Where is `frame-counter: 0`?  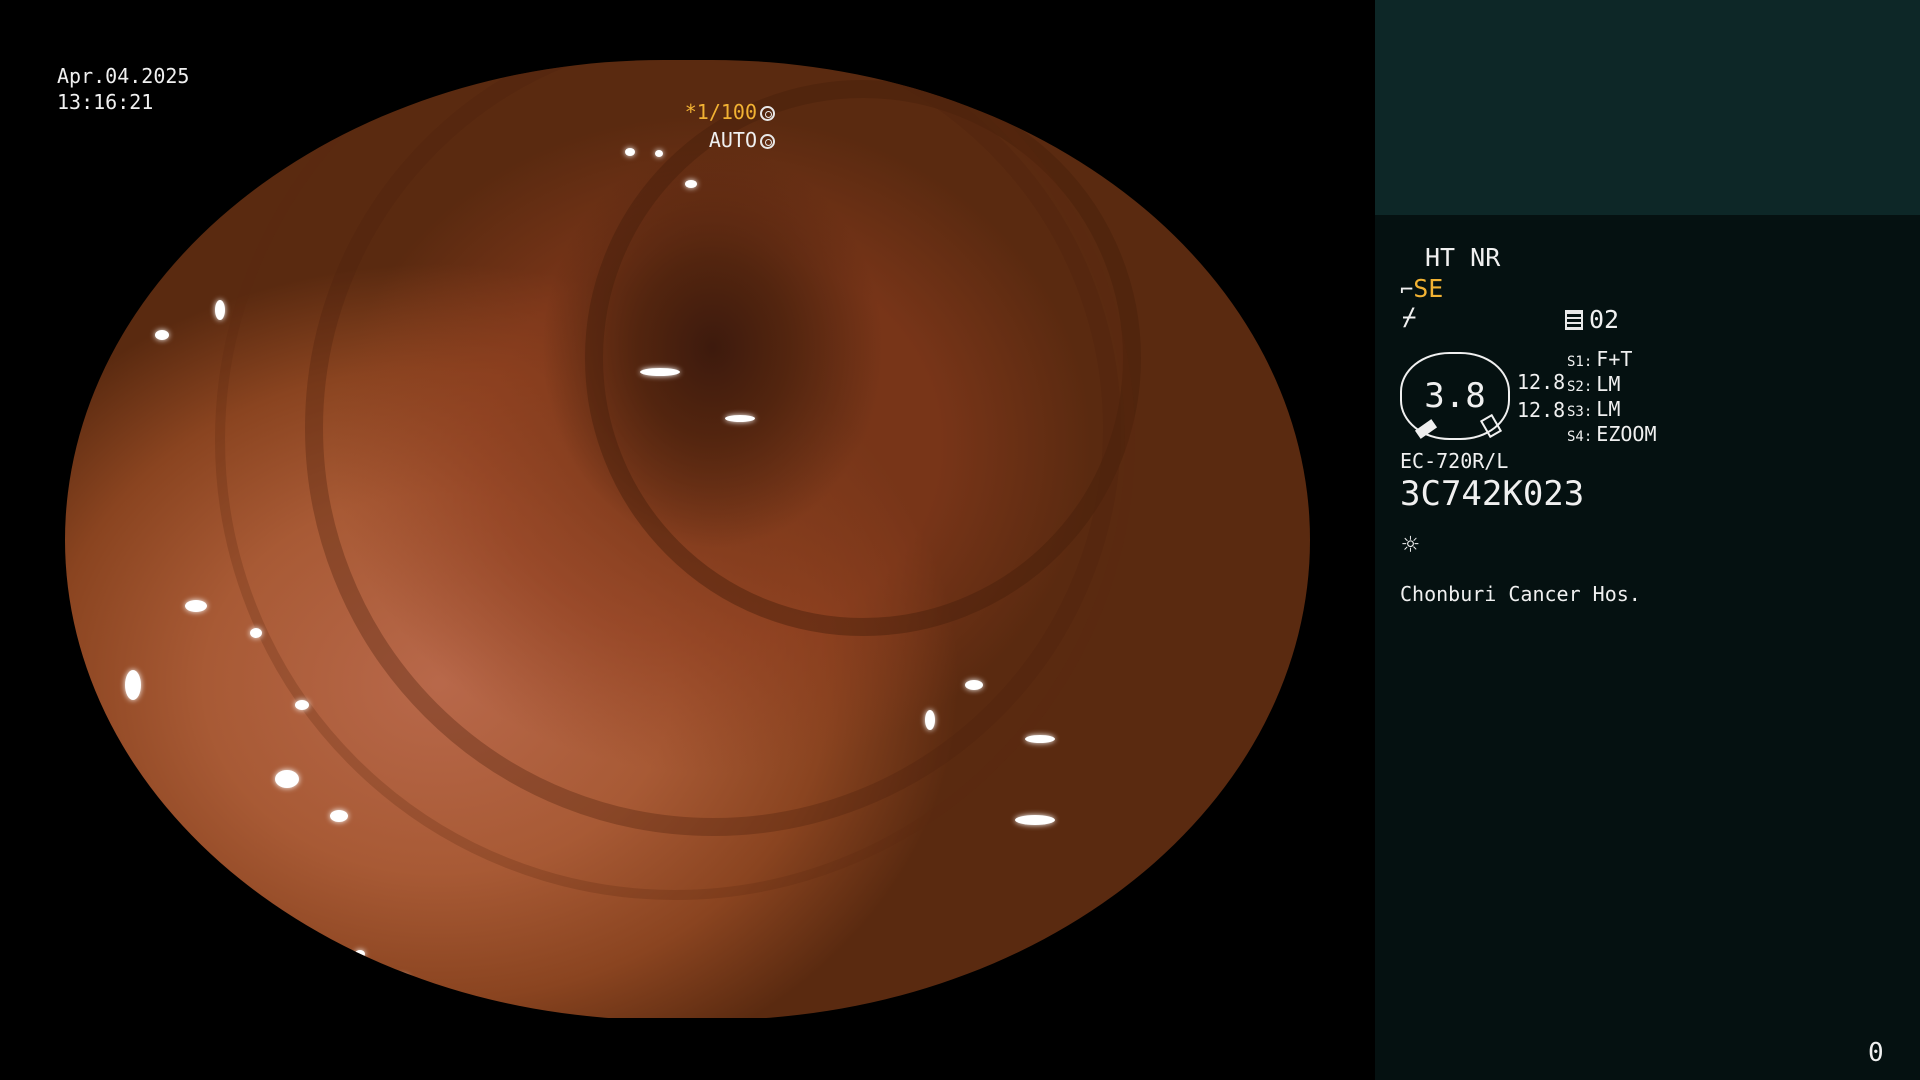 frame-counter: 0 is located at coordinates (1876, 1053).